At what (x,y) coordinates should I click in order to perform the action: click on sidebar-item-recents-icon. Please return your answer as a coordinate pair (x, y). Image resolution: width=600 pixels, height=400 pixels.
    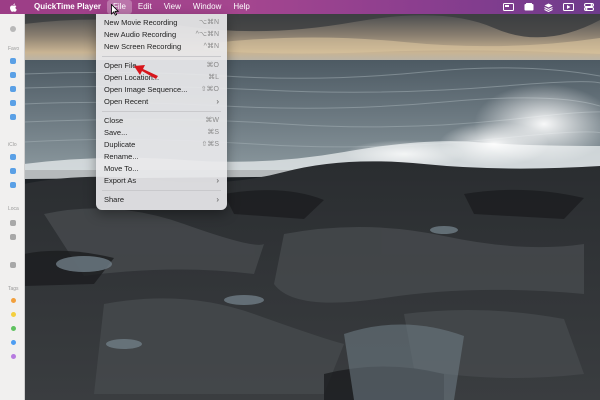
    Looking at the image, I should click on (13, 75).